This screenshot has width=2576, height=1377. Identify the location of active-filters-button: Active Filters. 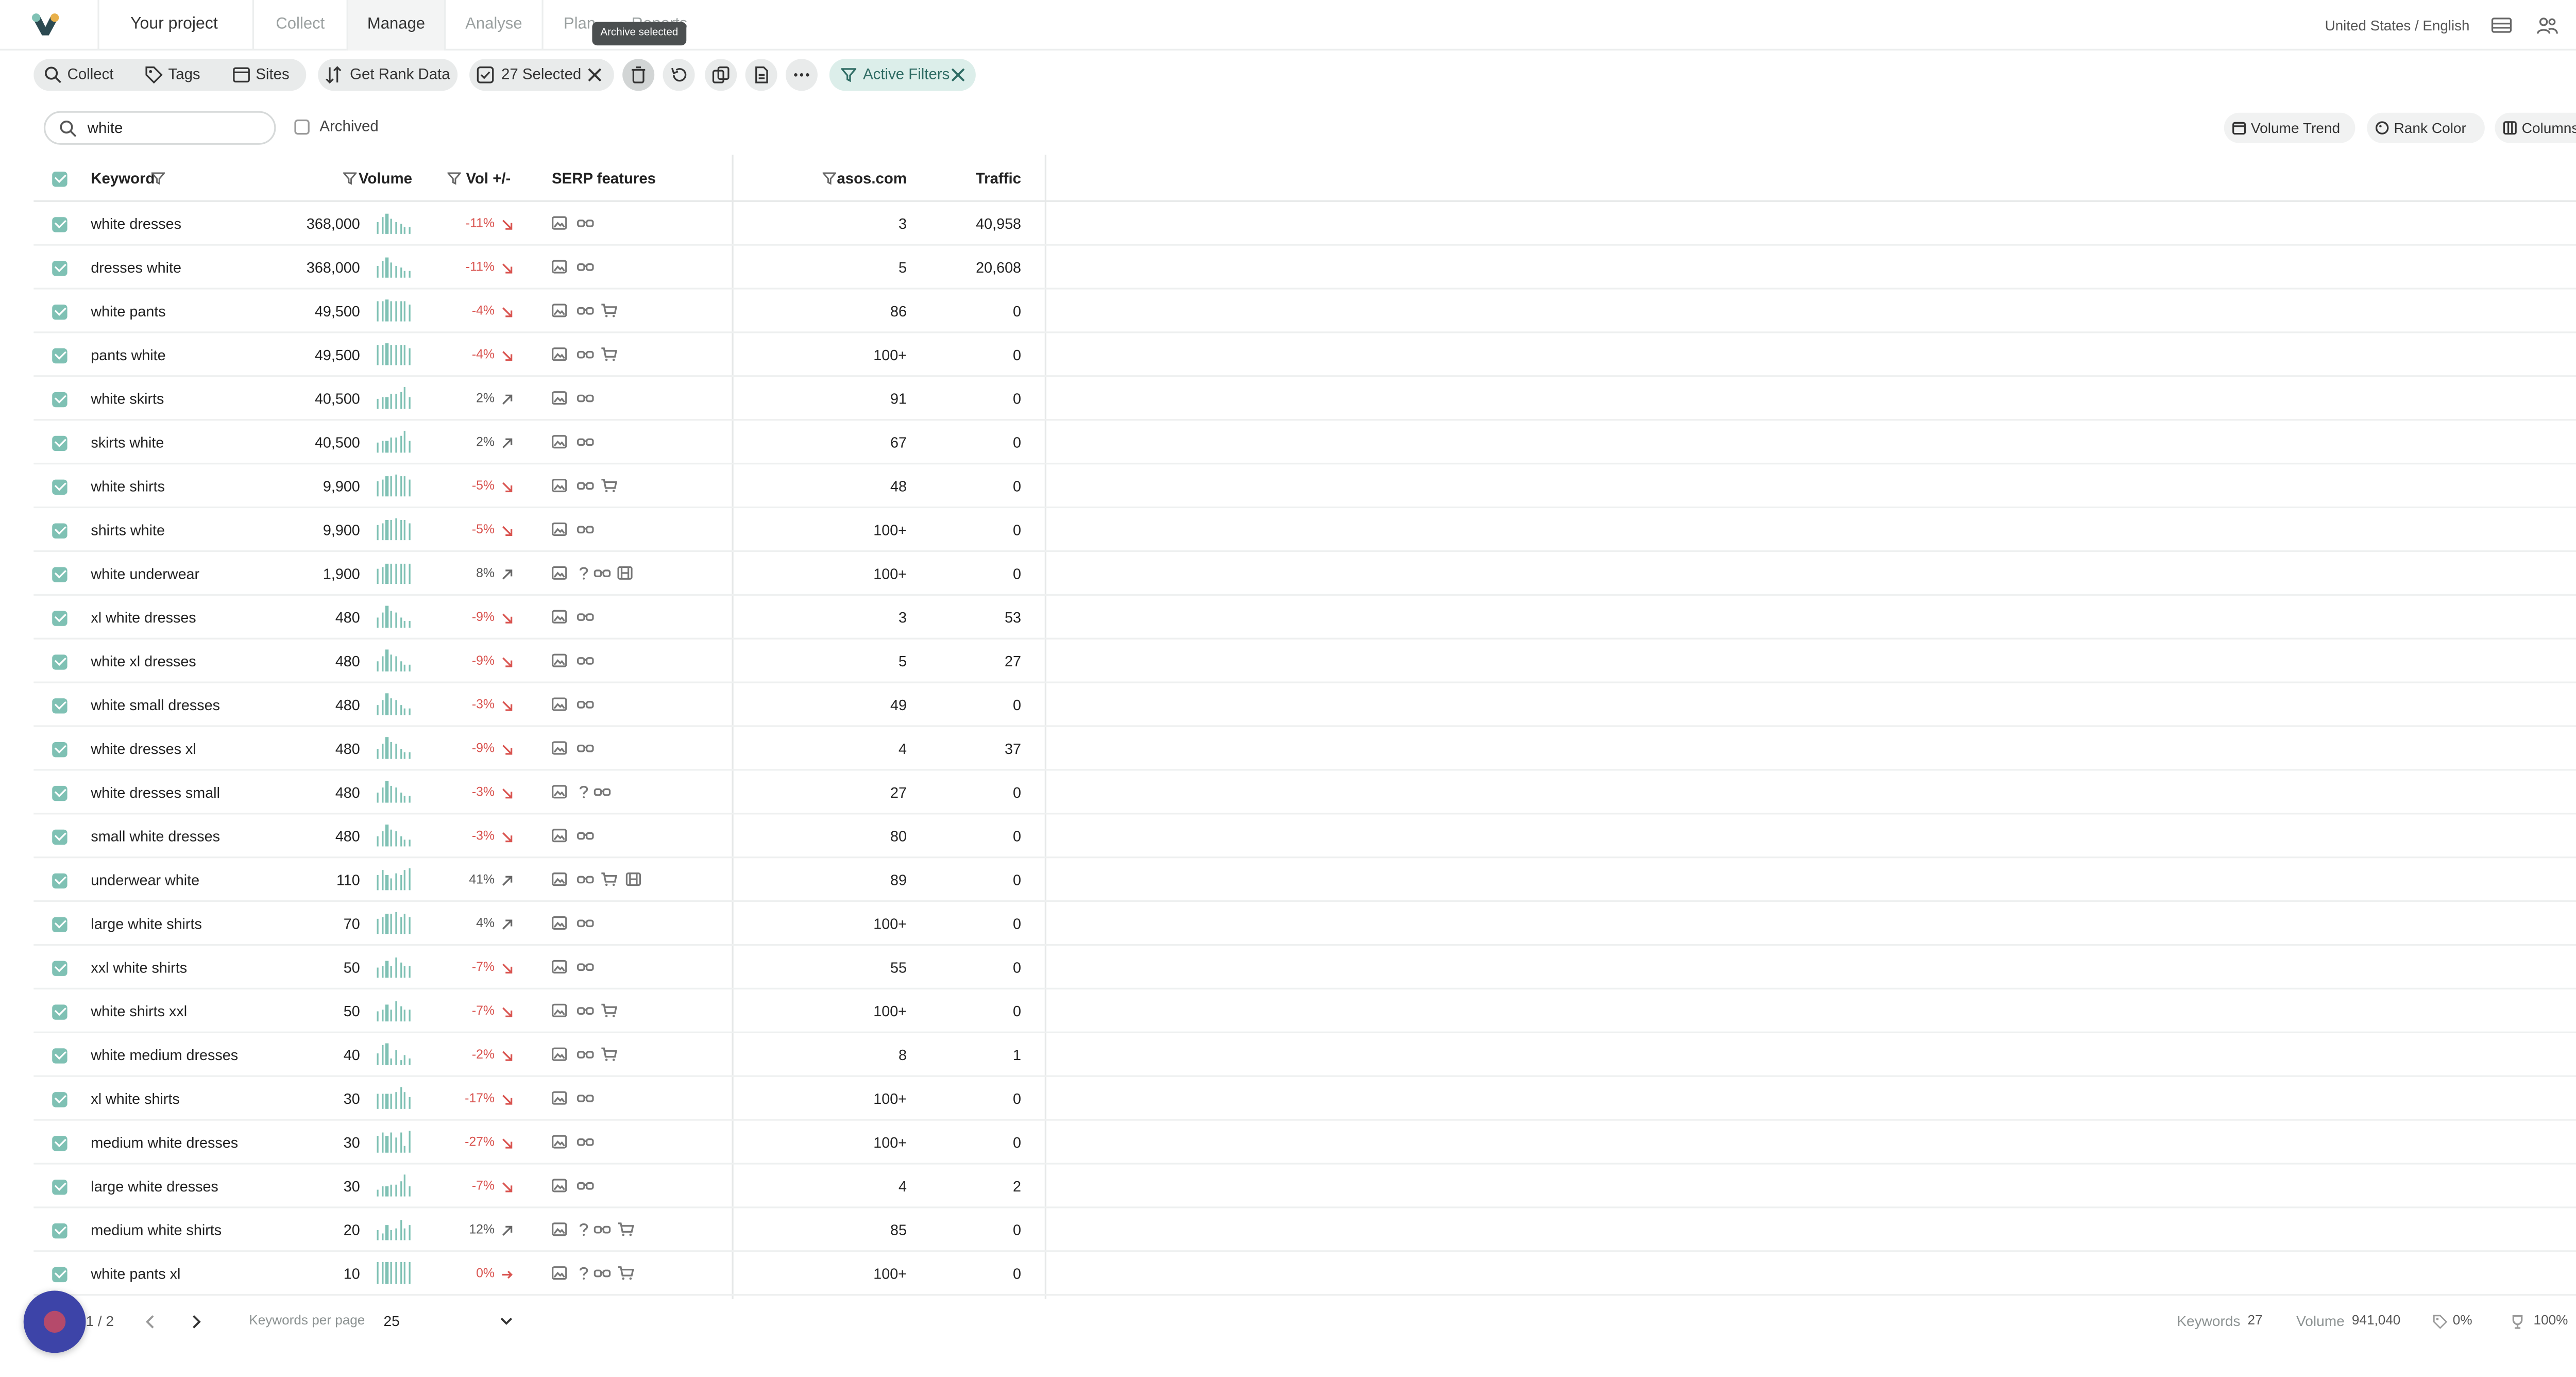
(902, 75).